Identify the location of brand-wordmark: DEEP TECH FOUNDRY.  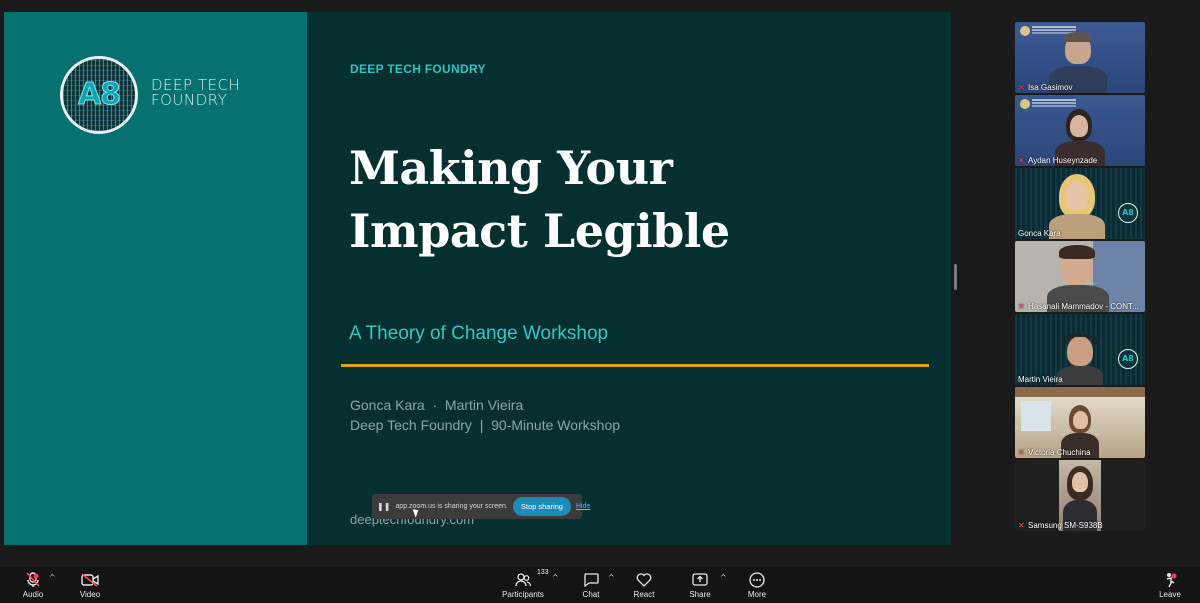
(196, 92).